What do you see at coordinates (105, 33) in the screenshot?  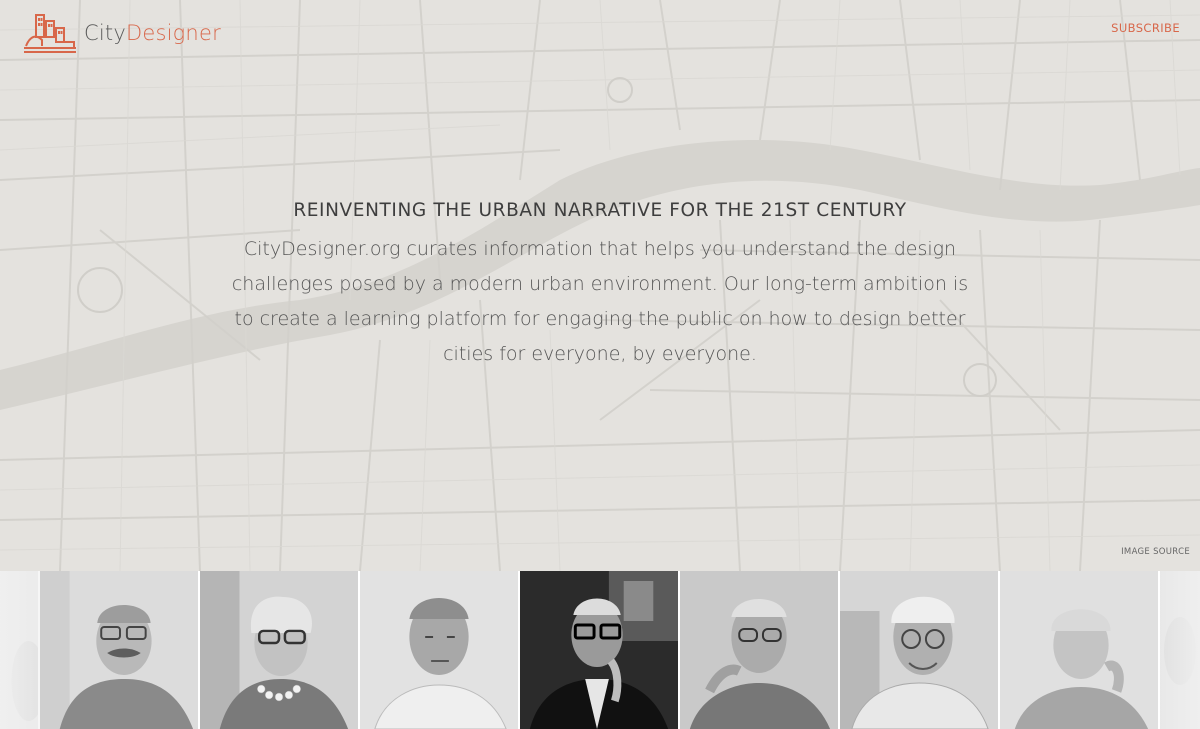 I see `logo-city-text: City` at bounding box center [105, 33].